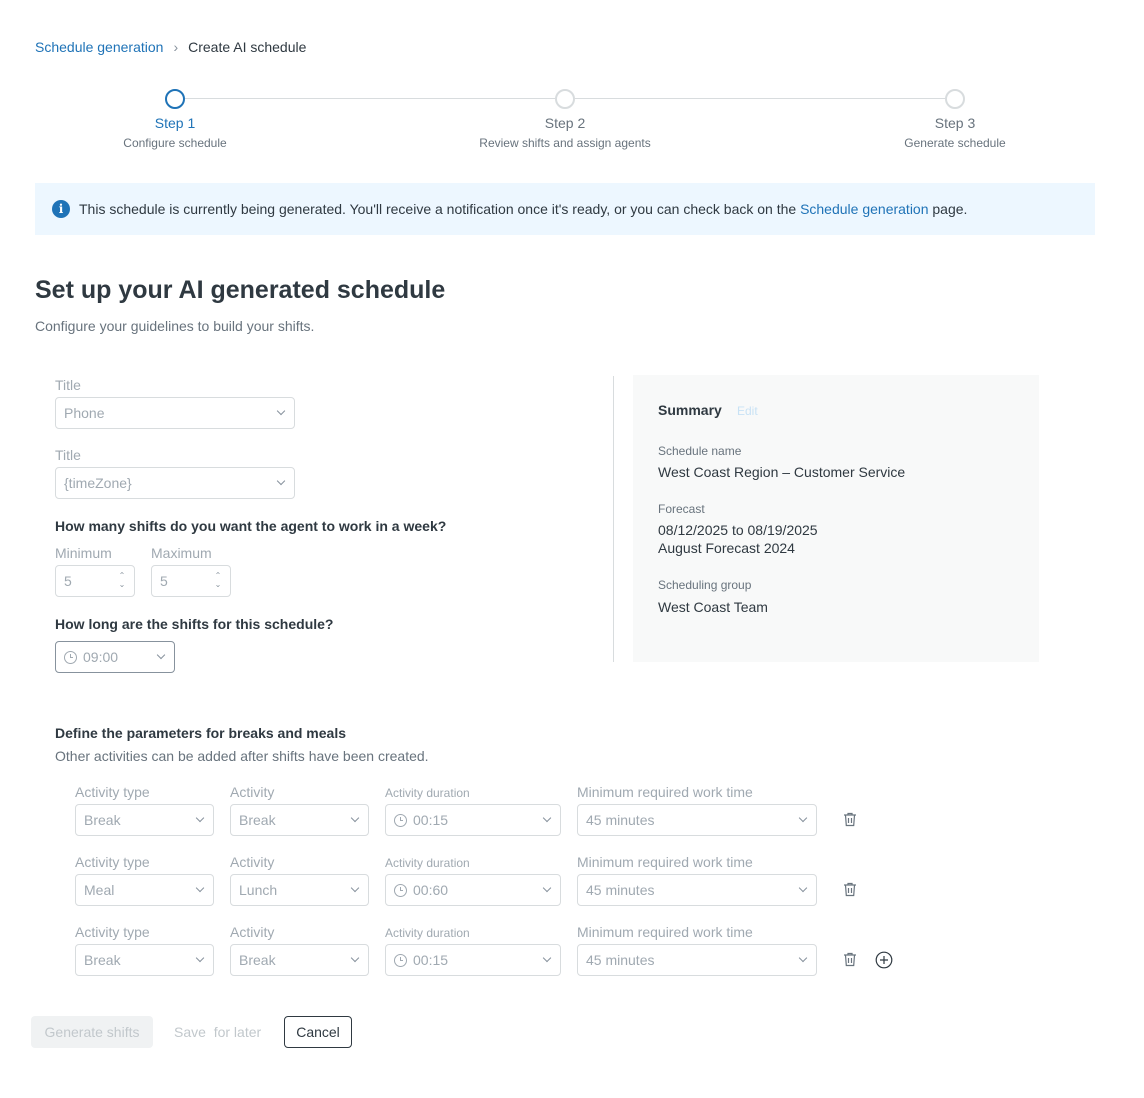  Describe the element at coordinates (175, 483) in the screenshot. I see `title-select-2: {timeZone}` at that location.